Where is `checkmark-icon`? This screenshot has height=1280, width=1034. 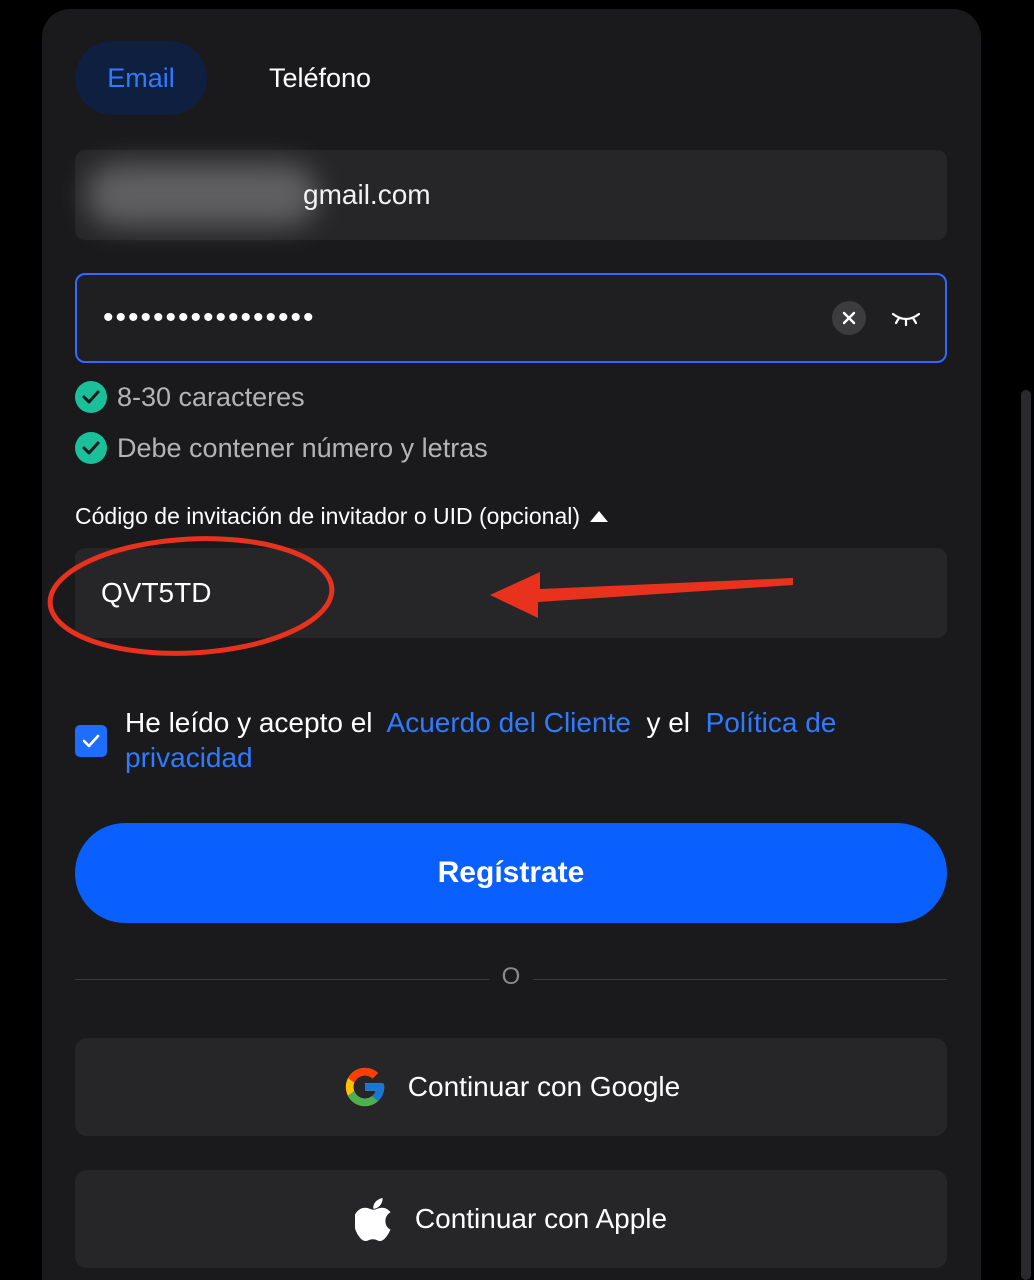
checkmark-icon is located at coordinates (91, 741).